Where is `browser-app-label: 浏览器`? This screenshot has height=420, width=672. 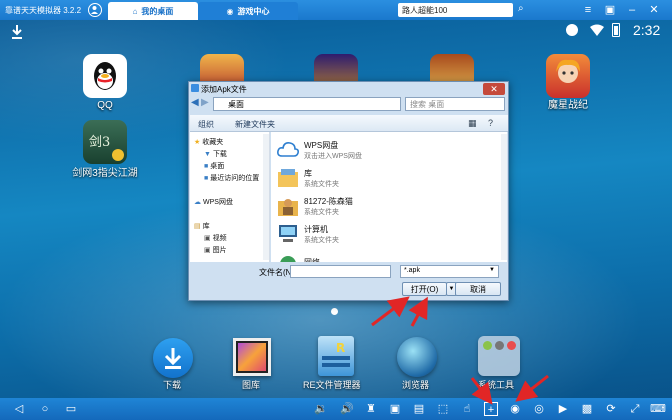
browser-app-label: 浏览器 is located at coordinates (416, 385).